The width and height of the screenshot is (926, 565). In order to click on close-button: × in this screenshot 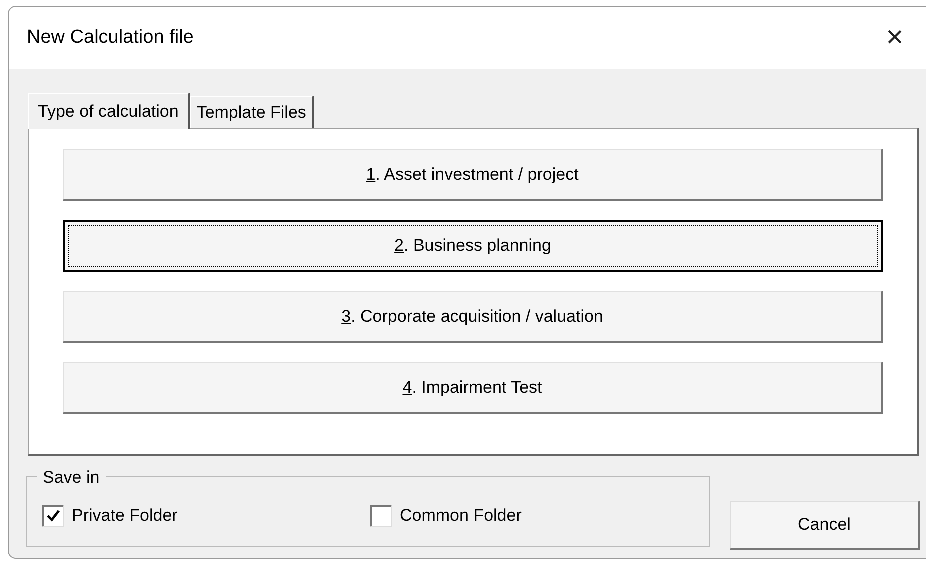, I will do `click(895, 38)`.